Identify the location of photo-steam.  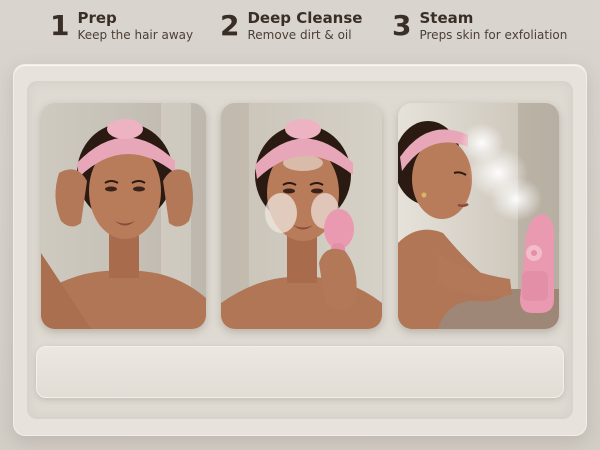
(478, 216).